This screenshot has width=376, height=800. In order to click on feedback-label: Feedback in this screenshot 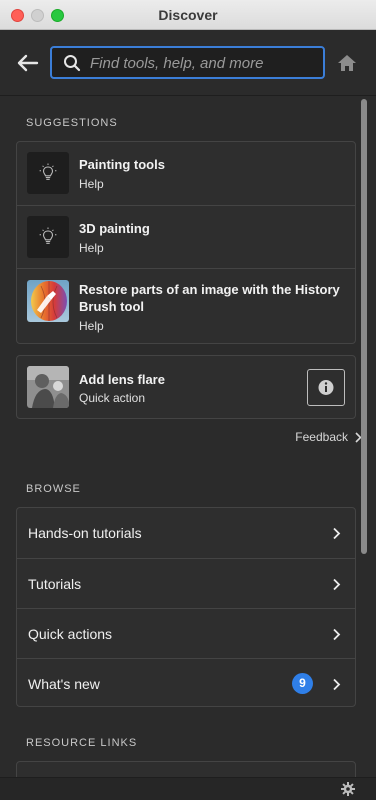, I will do `click(321, 437)`.